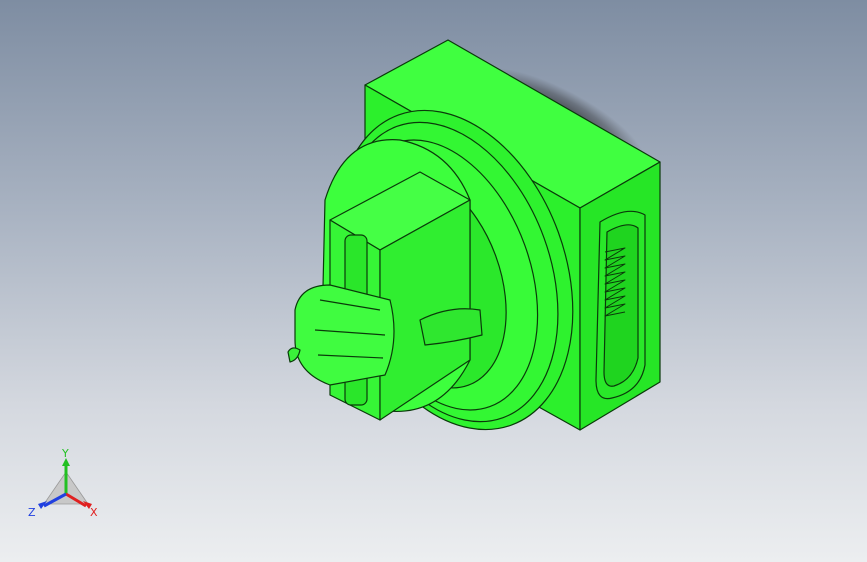 This screenshot has width=867, height=562. I want to click on x-axis-label: X, so click(94, 512).